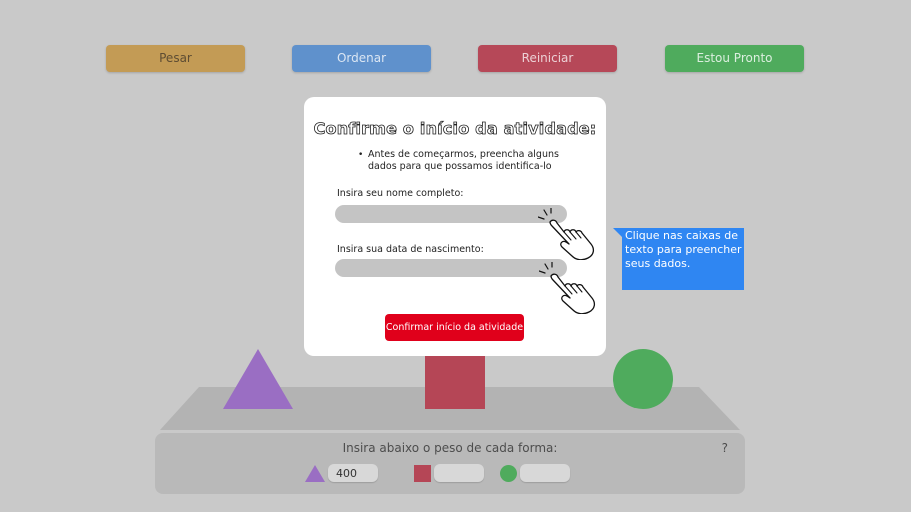  I want to click on name-input, so click(451, 214).